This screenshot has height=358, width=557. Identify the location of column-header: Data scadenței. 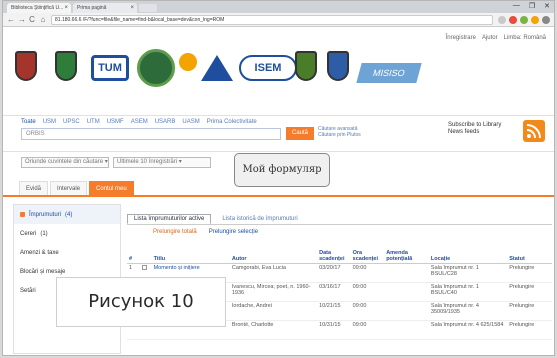
(334, 254).